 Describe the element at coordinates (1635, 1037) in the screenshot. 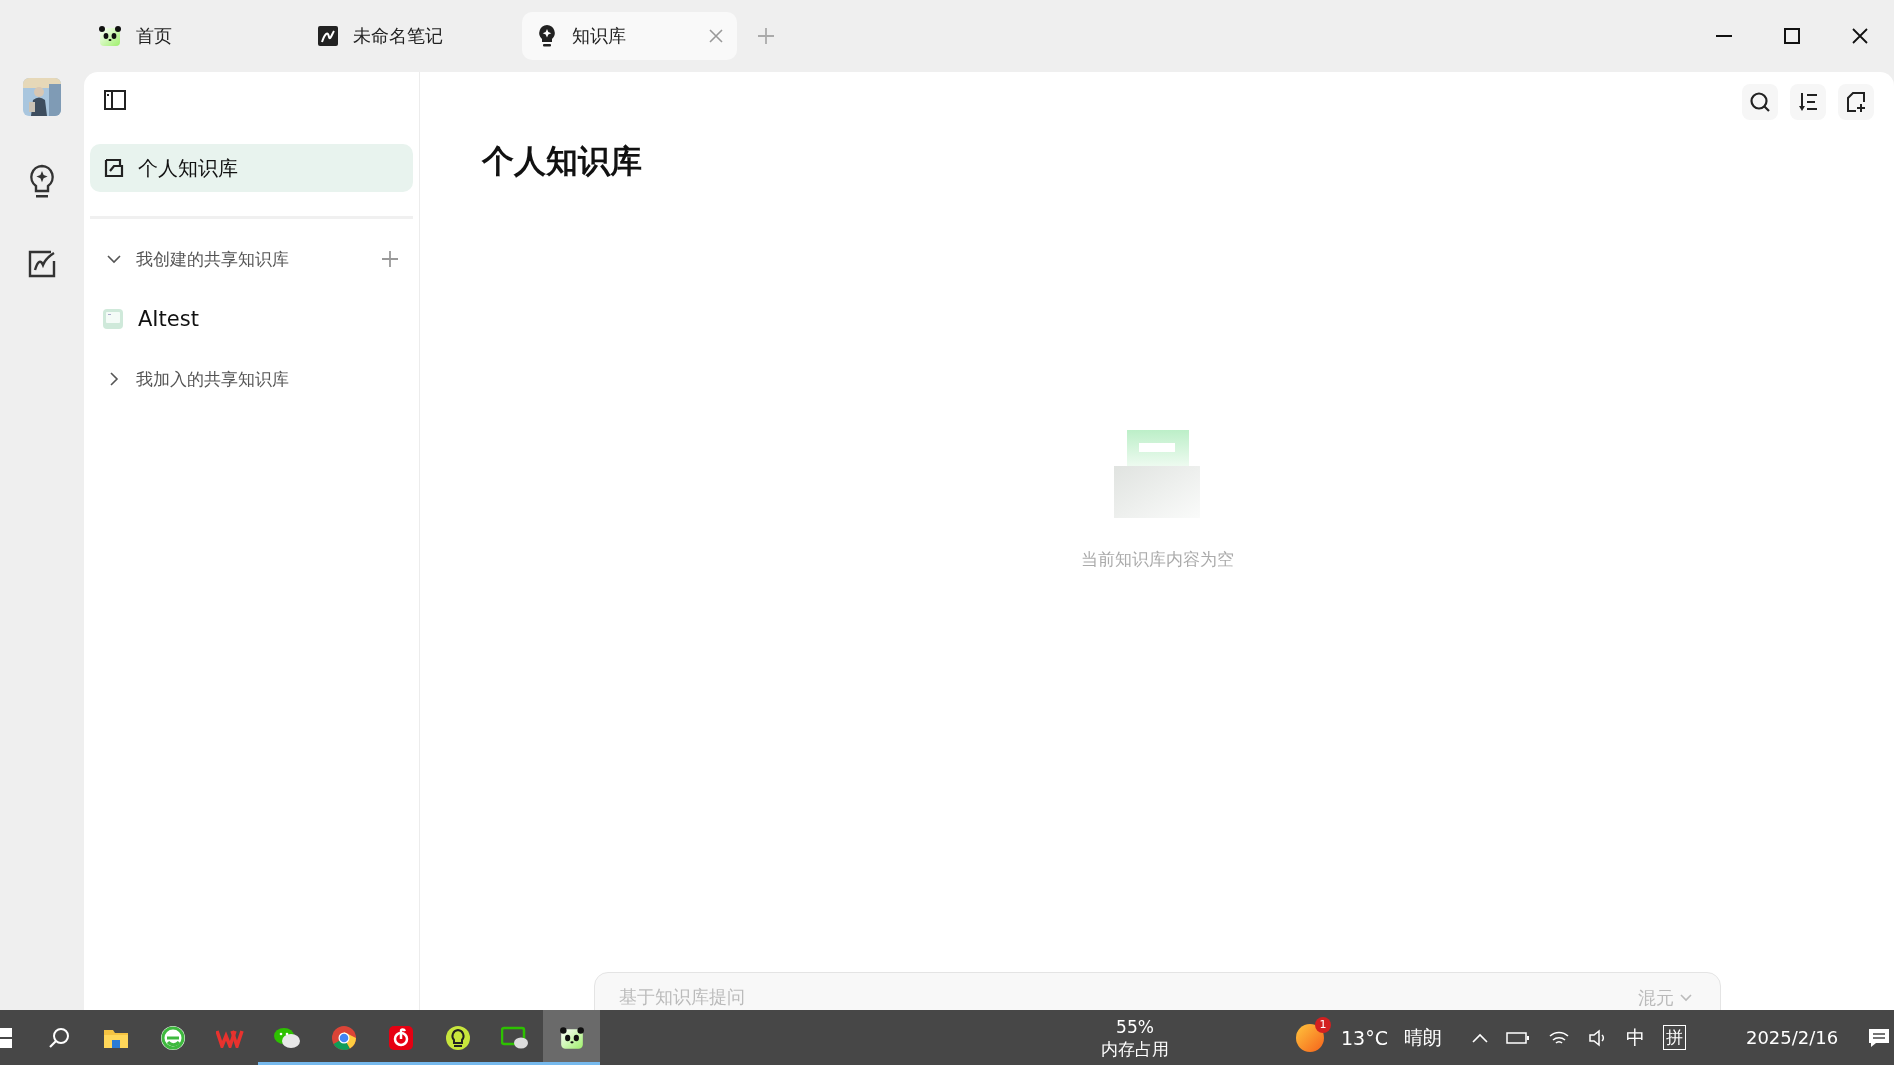

I see `input-language: 中` at that location.